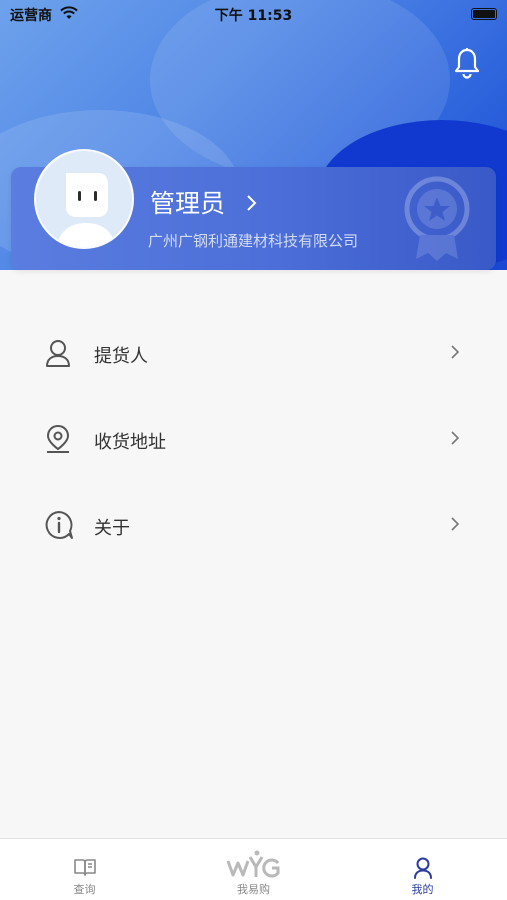  Describe the element at coordinates (437, 220) in the screenshot. I see `medal-badge-icon` at that location.